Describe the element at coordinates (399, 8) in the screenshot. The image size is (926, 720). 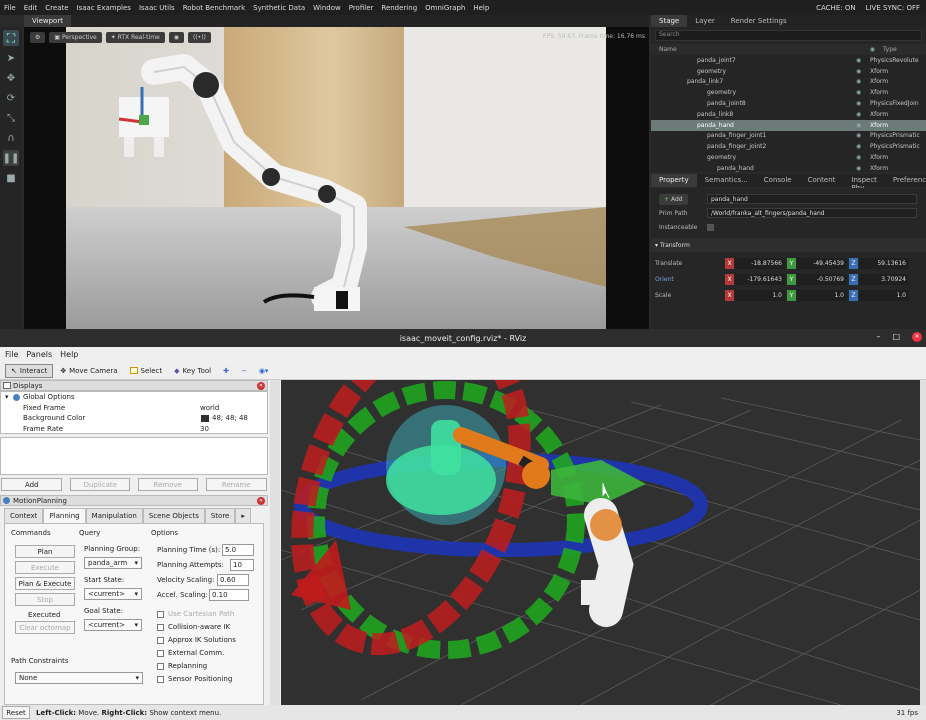
I see `menu-rendering: Rendering` at that location.